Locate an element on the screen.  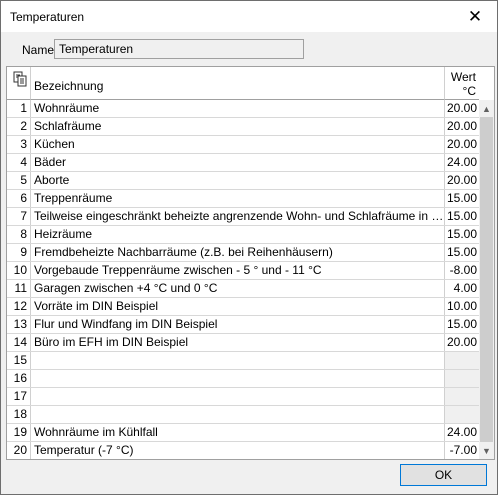
table-row: 16 is located at coordinates (243, 379).